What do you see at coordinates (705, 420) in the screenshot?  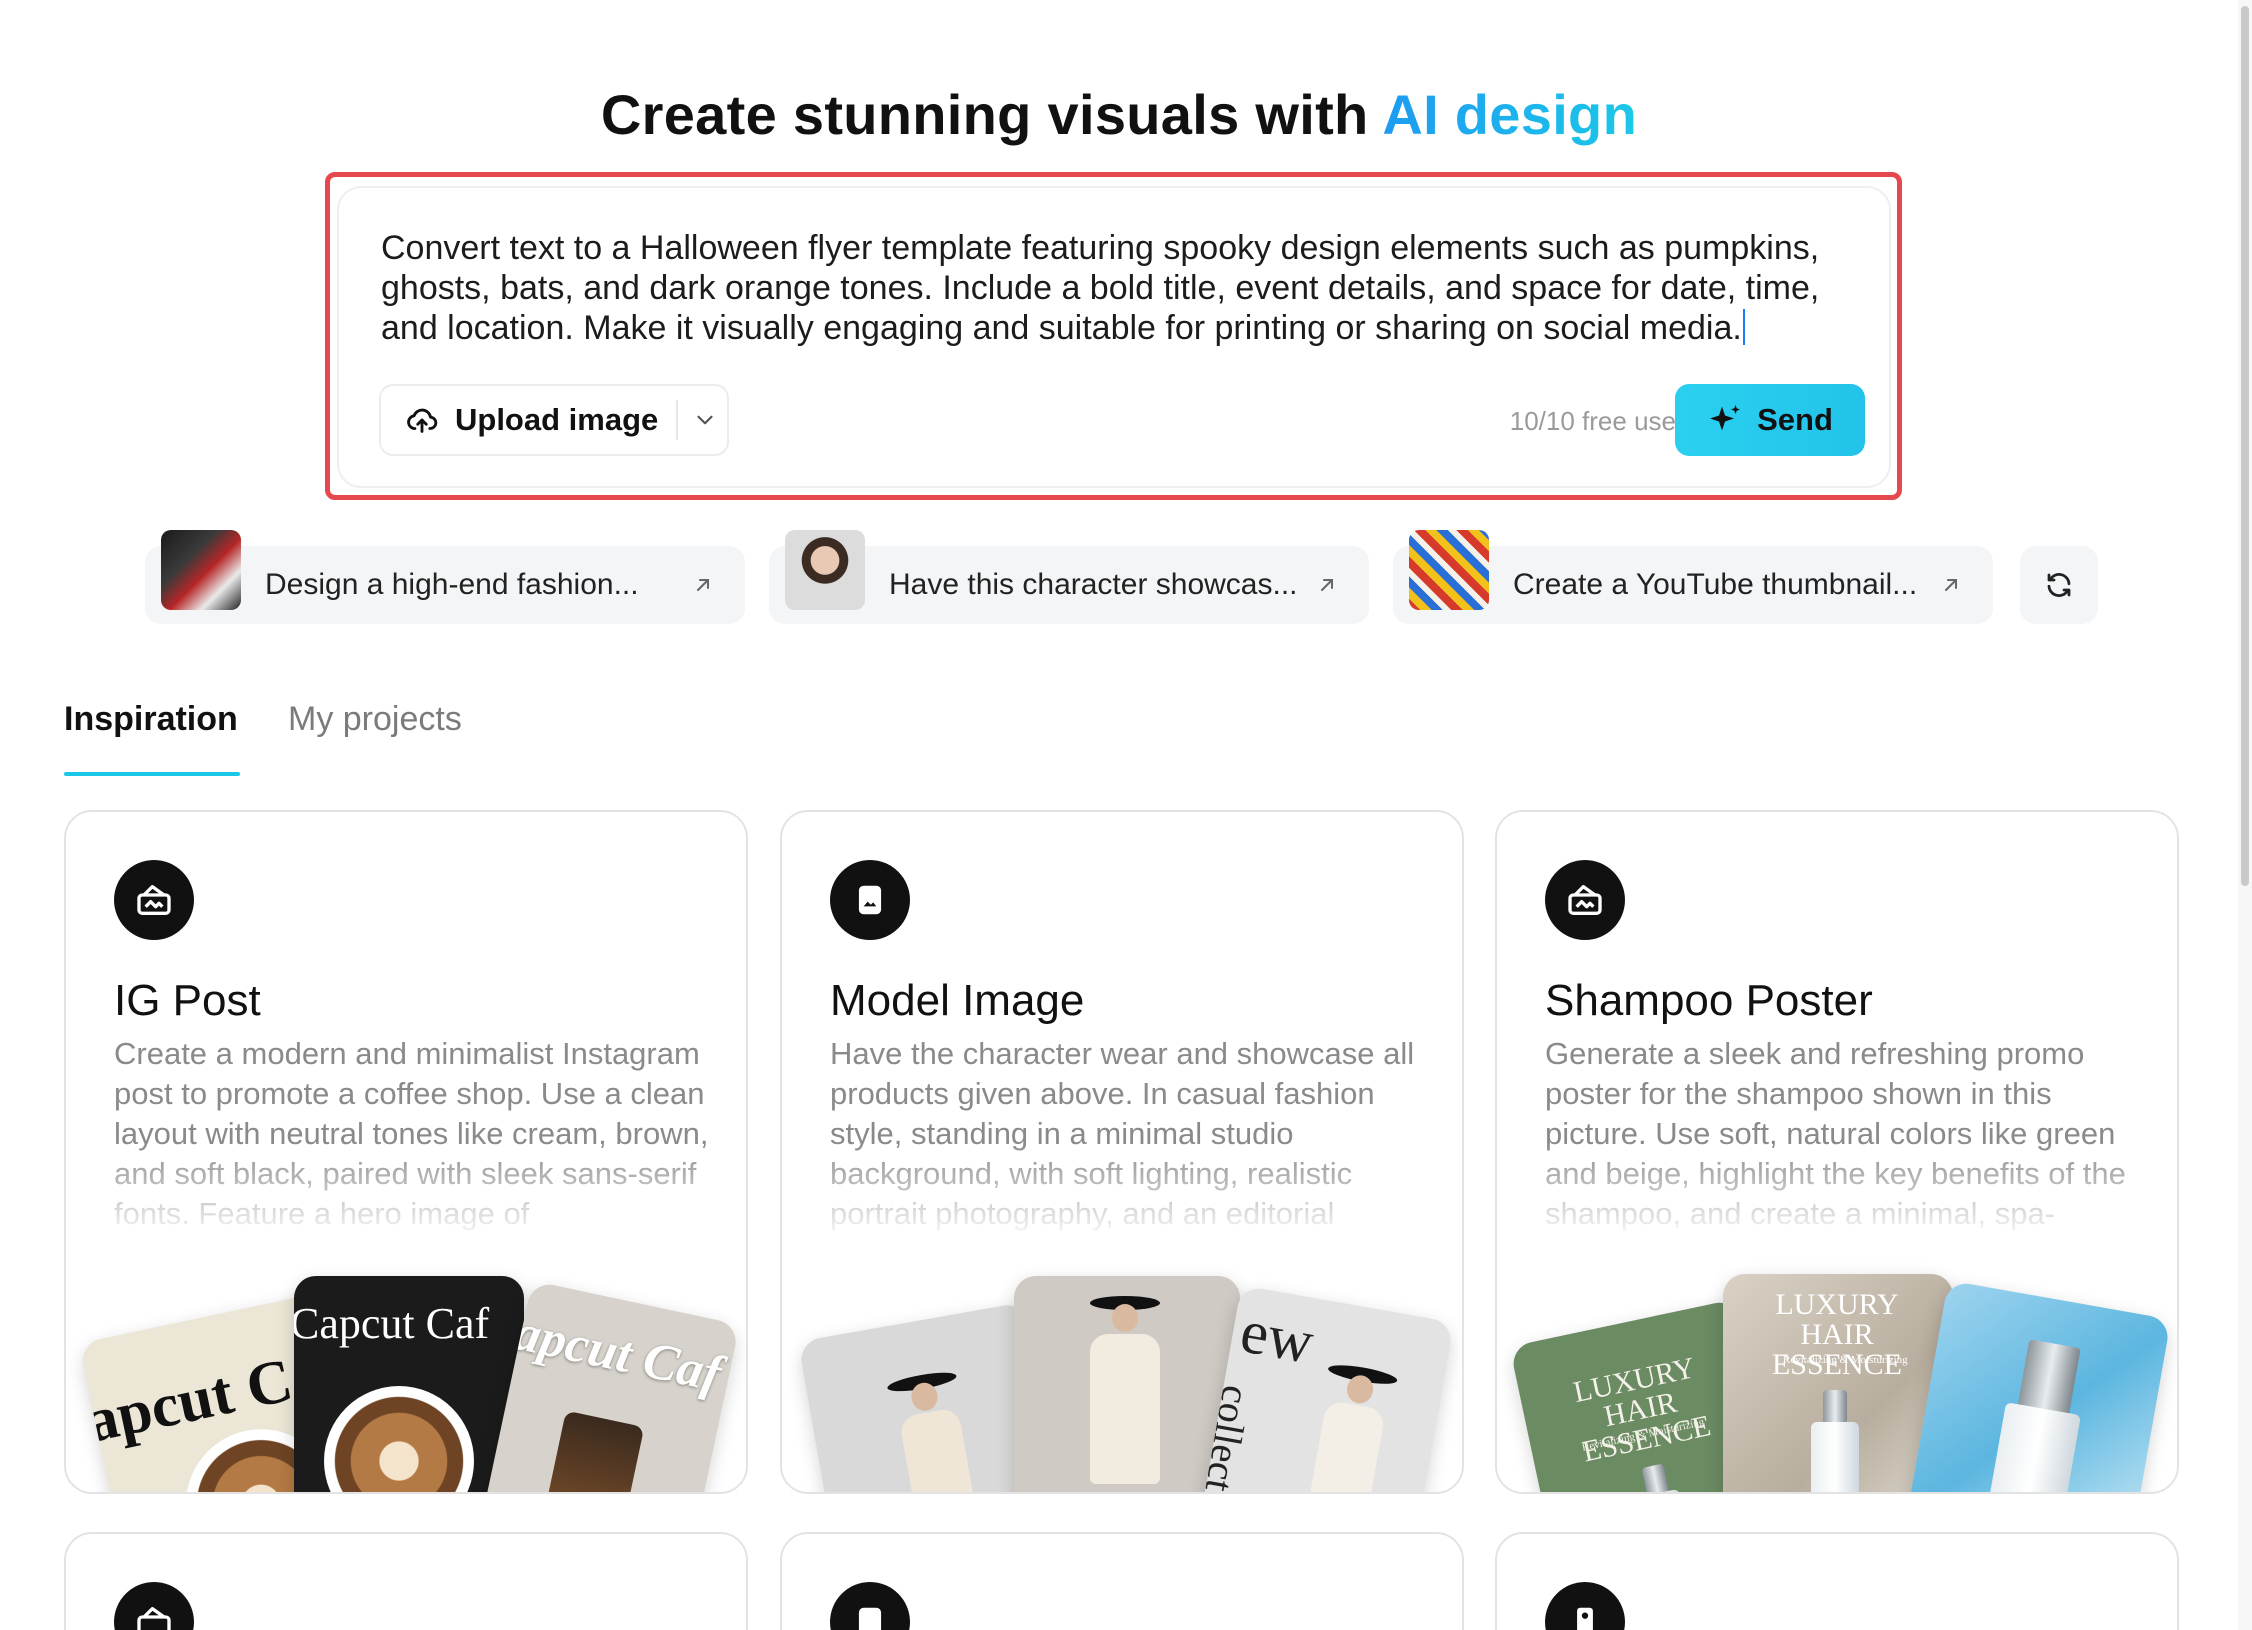 I see `chevron-down-icon` at bounding box center [705, 420].